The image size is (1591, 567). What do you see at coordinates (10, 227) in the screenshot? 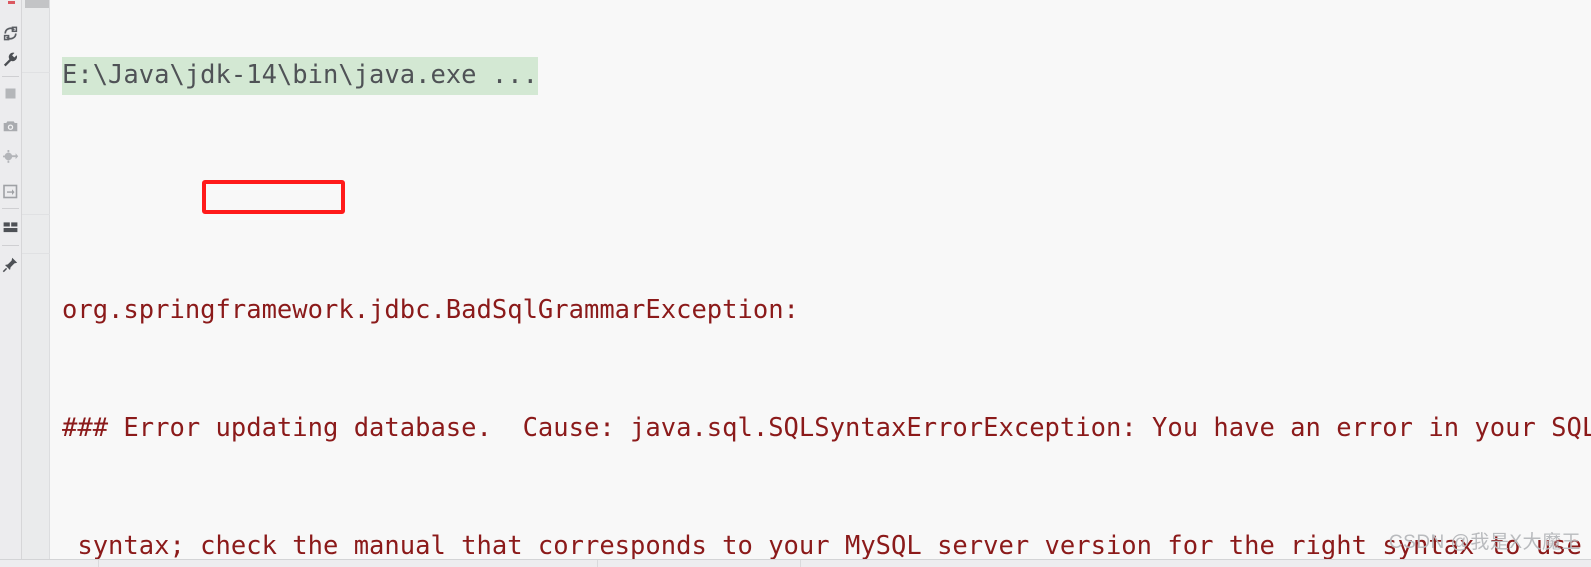
I see `layout-icon` at bounding box center [10, 227].